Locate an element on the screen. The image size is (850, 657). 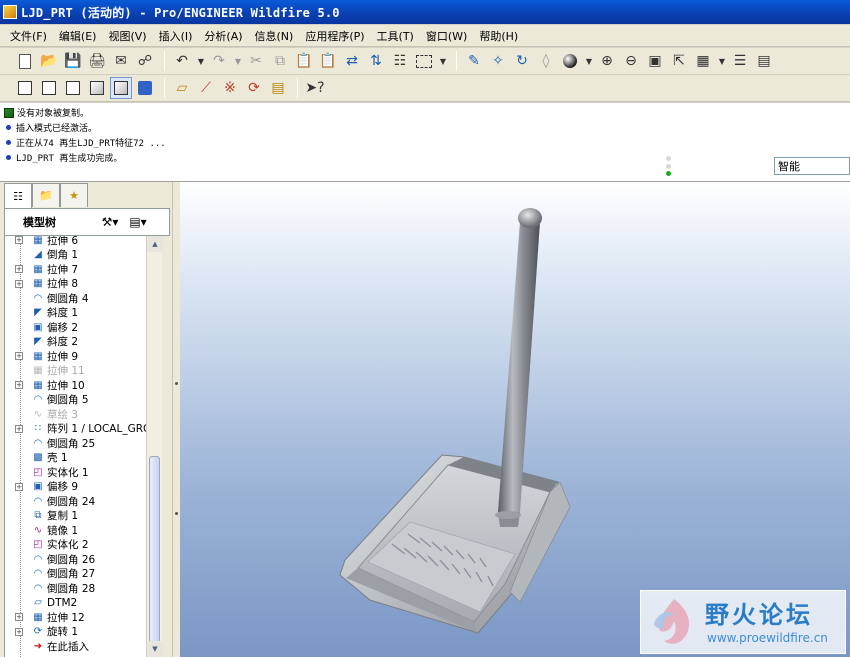
new-file-icon is located at coordinates (25, 61).